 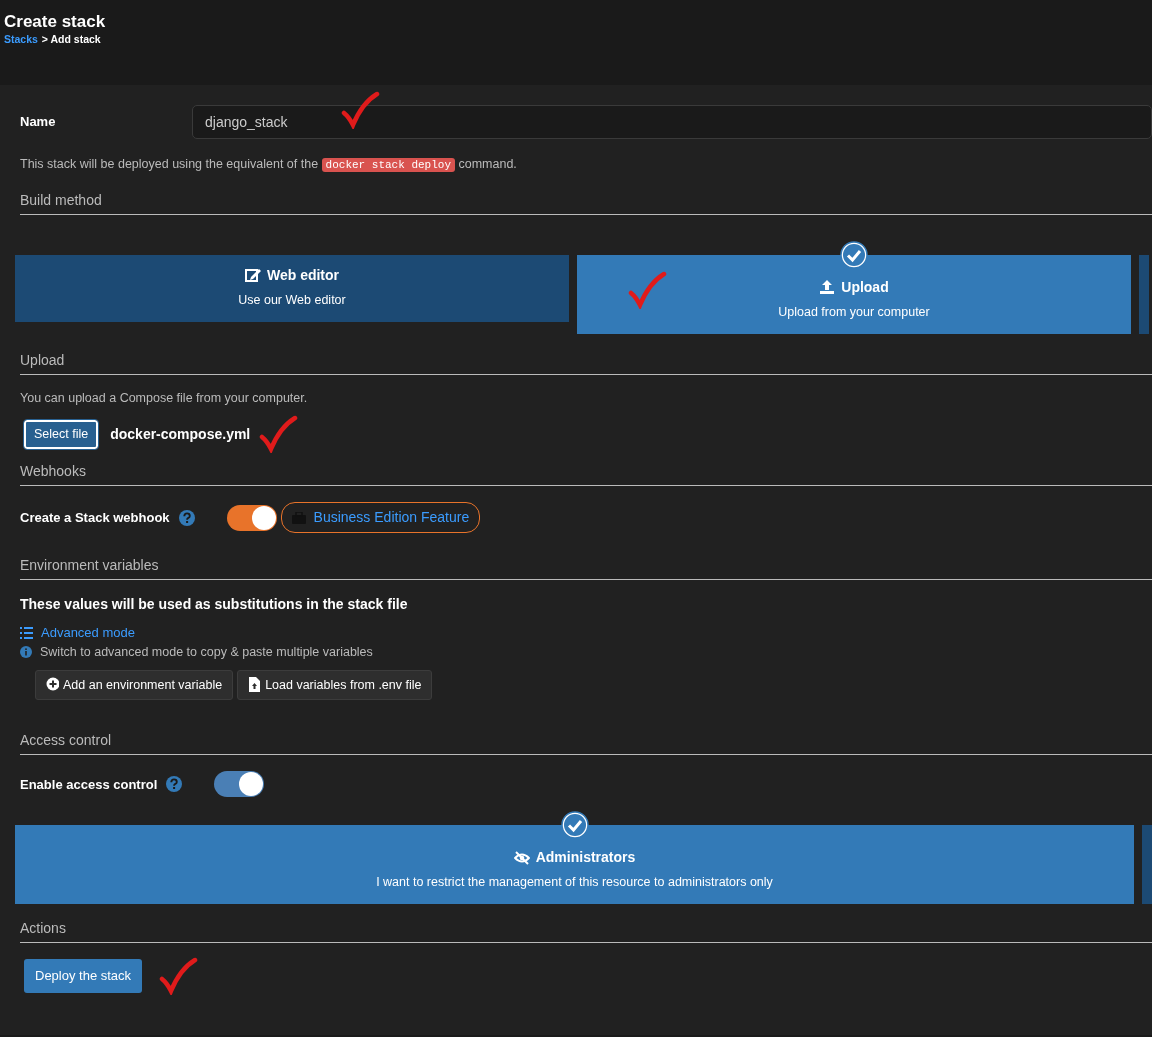 What do you see at coordinates (180, 434) in the screenshot?
I see `file-name: docker-compose.yml` at bounding box center [180, 434].